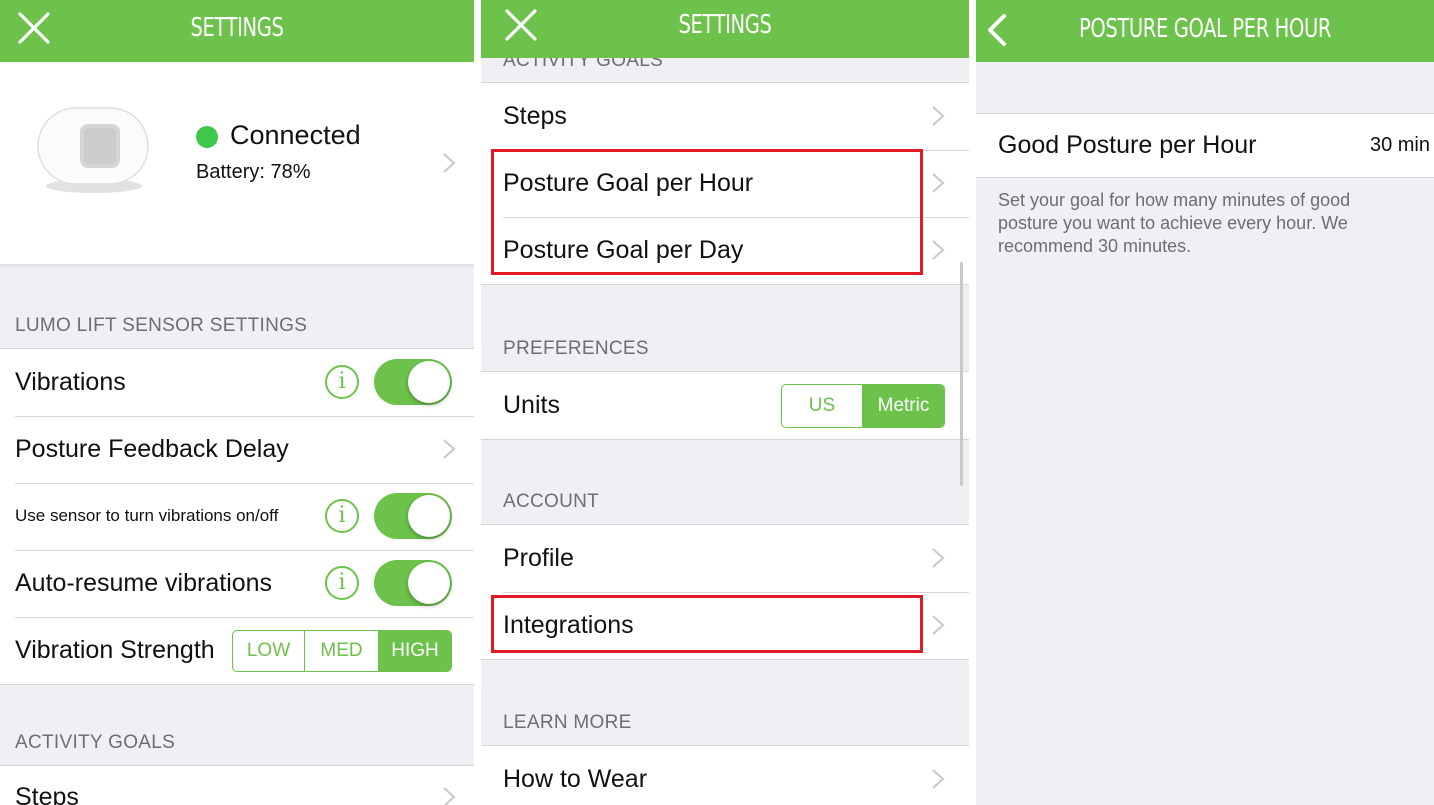  Describe the element at coordinates (998, 30) in the screenshot. I see `back-chevron-icon` at that location.